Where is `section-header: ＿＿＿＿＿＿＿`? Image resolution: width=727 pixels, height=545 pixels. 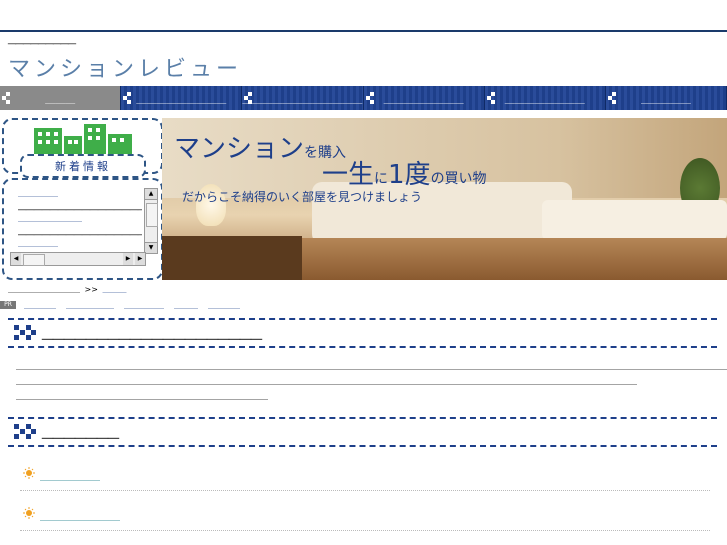
section-header: ＿＿＿＿＿＿＿ is located at coordinates (362, 432).